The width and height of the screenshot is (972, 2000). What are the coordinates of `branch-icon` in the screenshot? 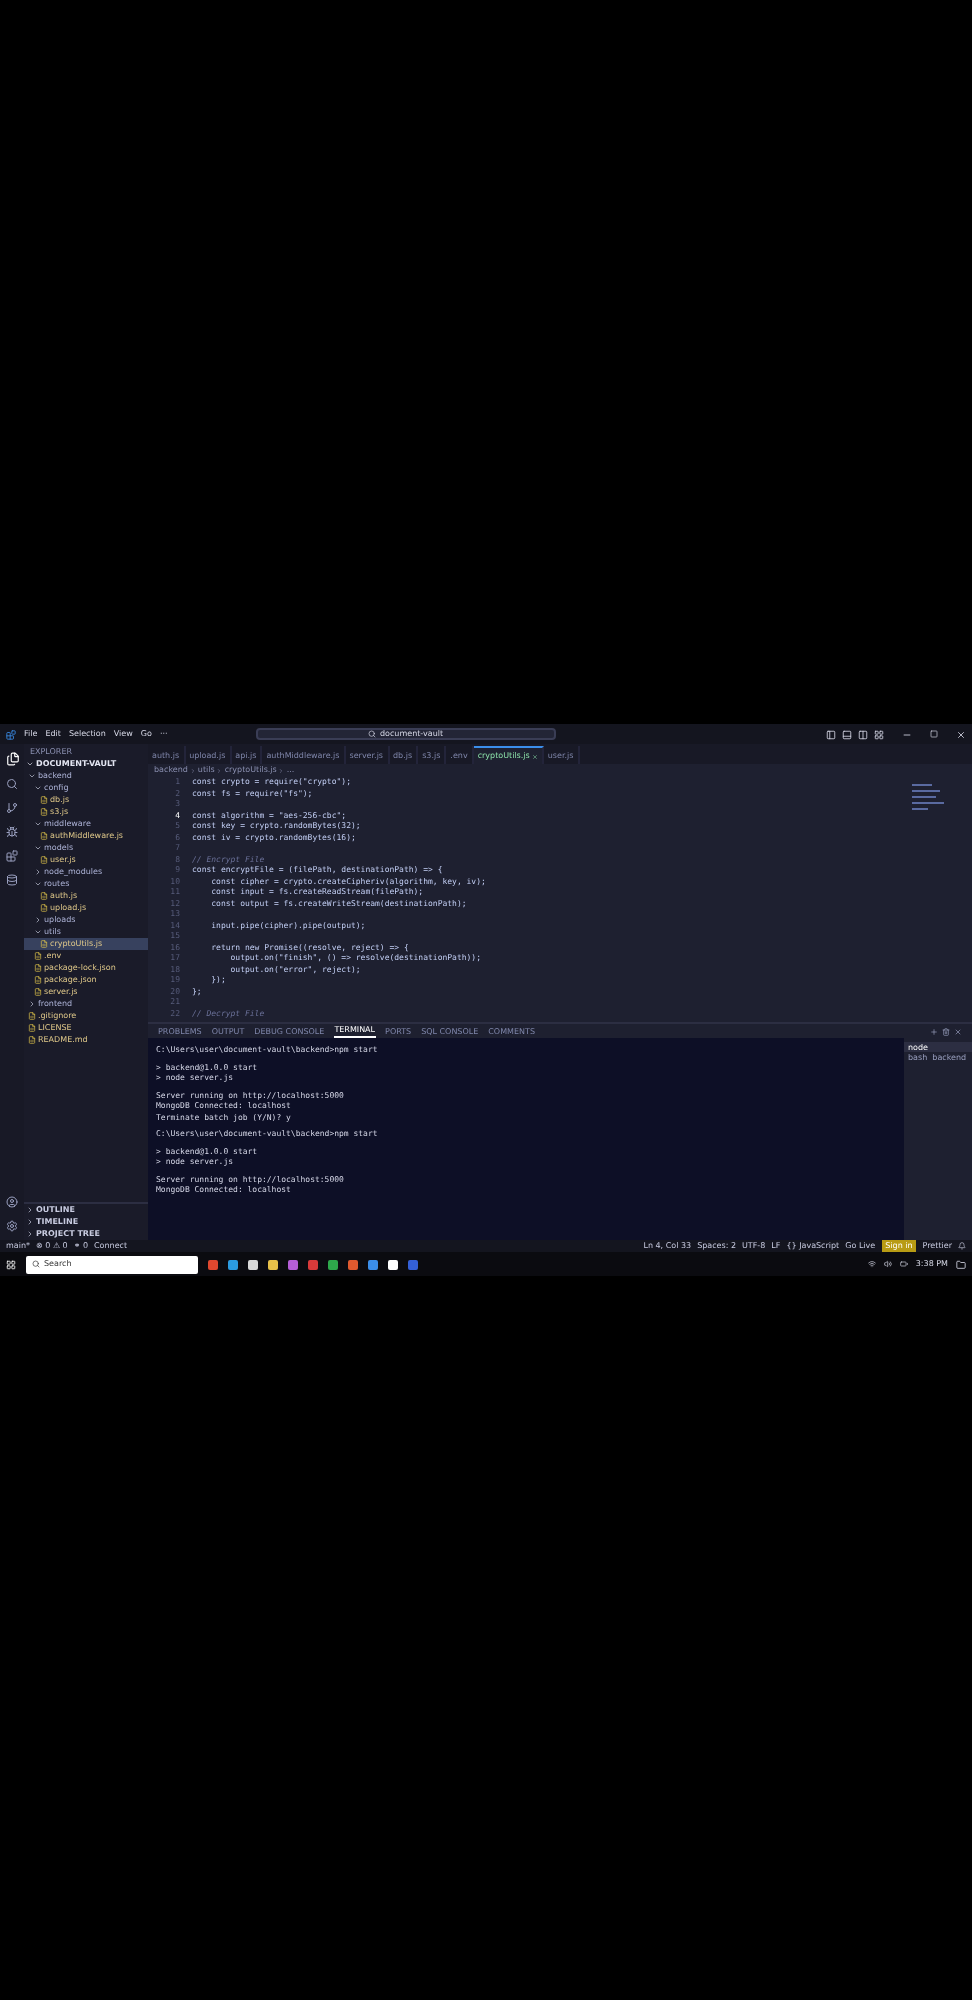 It's located at (12, 808).